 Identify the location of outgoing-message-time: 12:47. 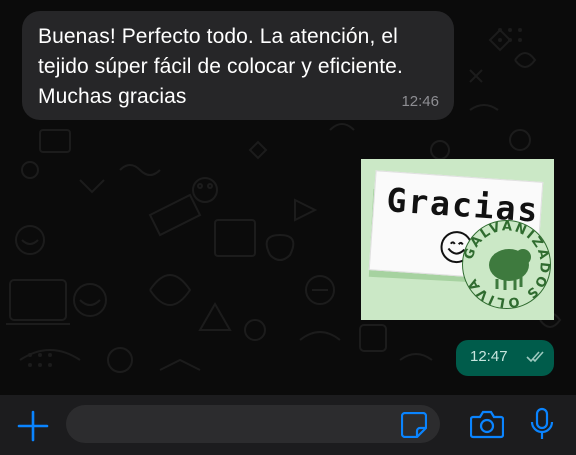
(489, 356).